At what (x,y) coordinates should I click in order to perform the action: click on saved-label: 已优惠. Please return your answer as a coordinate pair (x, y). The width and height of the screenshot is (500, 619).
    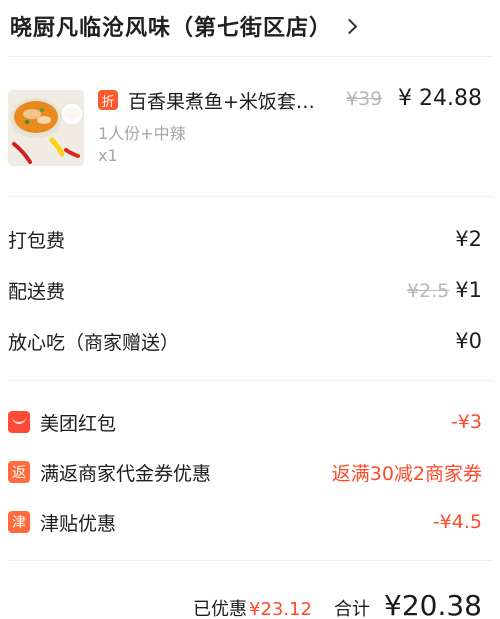
    Looking at the image, I should click on (220, 609).